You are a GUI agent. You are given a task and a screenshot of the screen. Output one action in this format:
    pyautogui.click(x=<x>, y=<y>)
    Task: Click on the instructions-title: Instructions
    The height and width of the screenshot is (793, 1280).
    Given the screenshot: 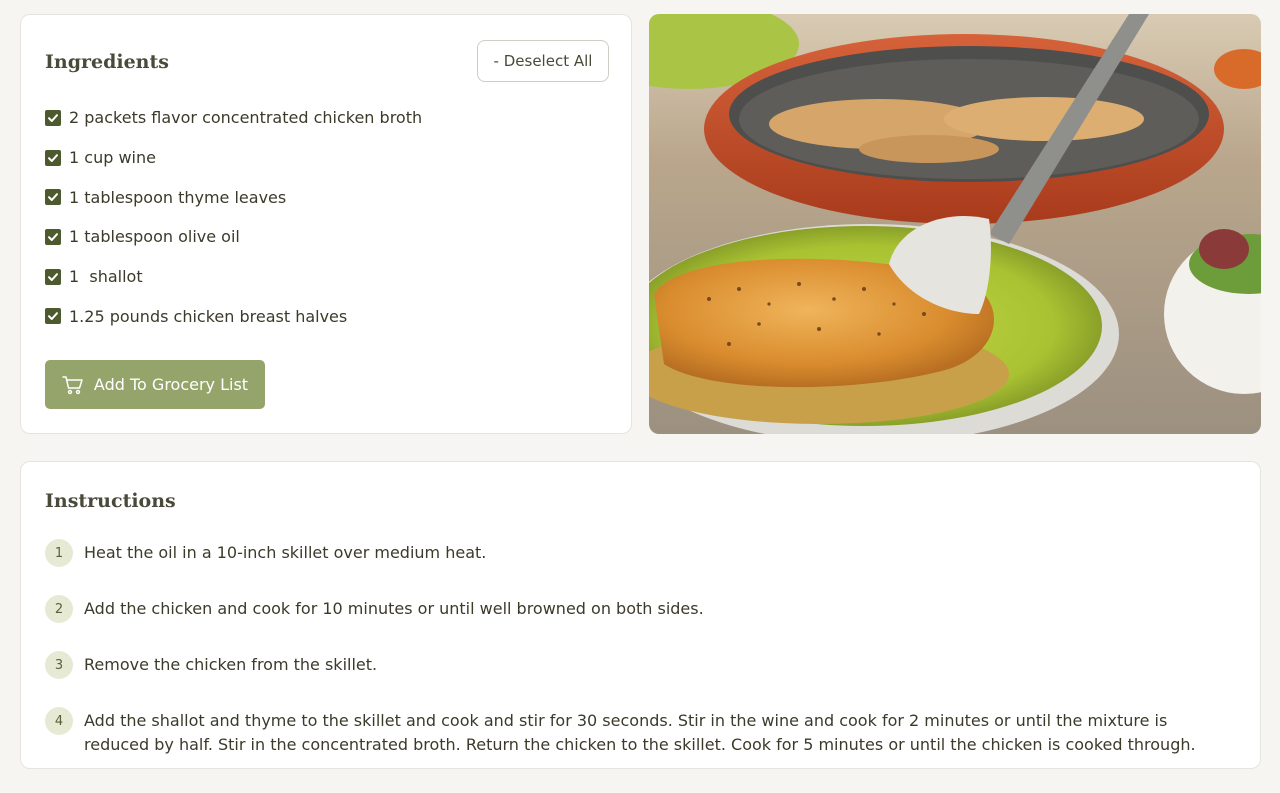 What is the action you would take?
    pyautogui.click(x=110, y=501)
    